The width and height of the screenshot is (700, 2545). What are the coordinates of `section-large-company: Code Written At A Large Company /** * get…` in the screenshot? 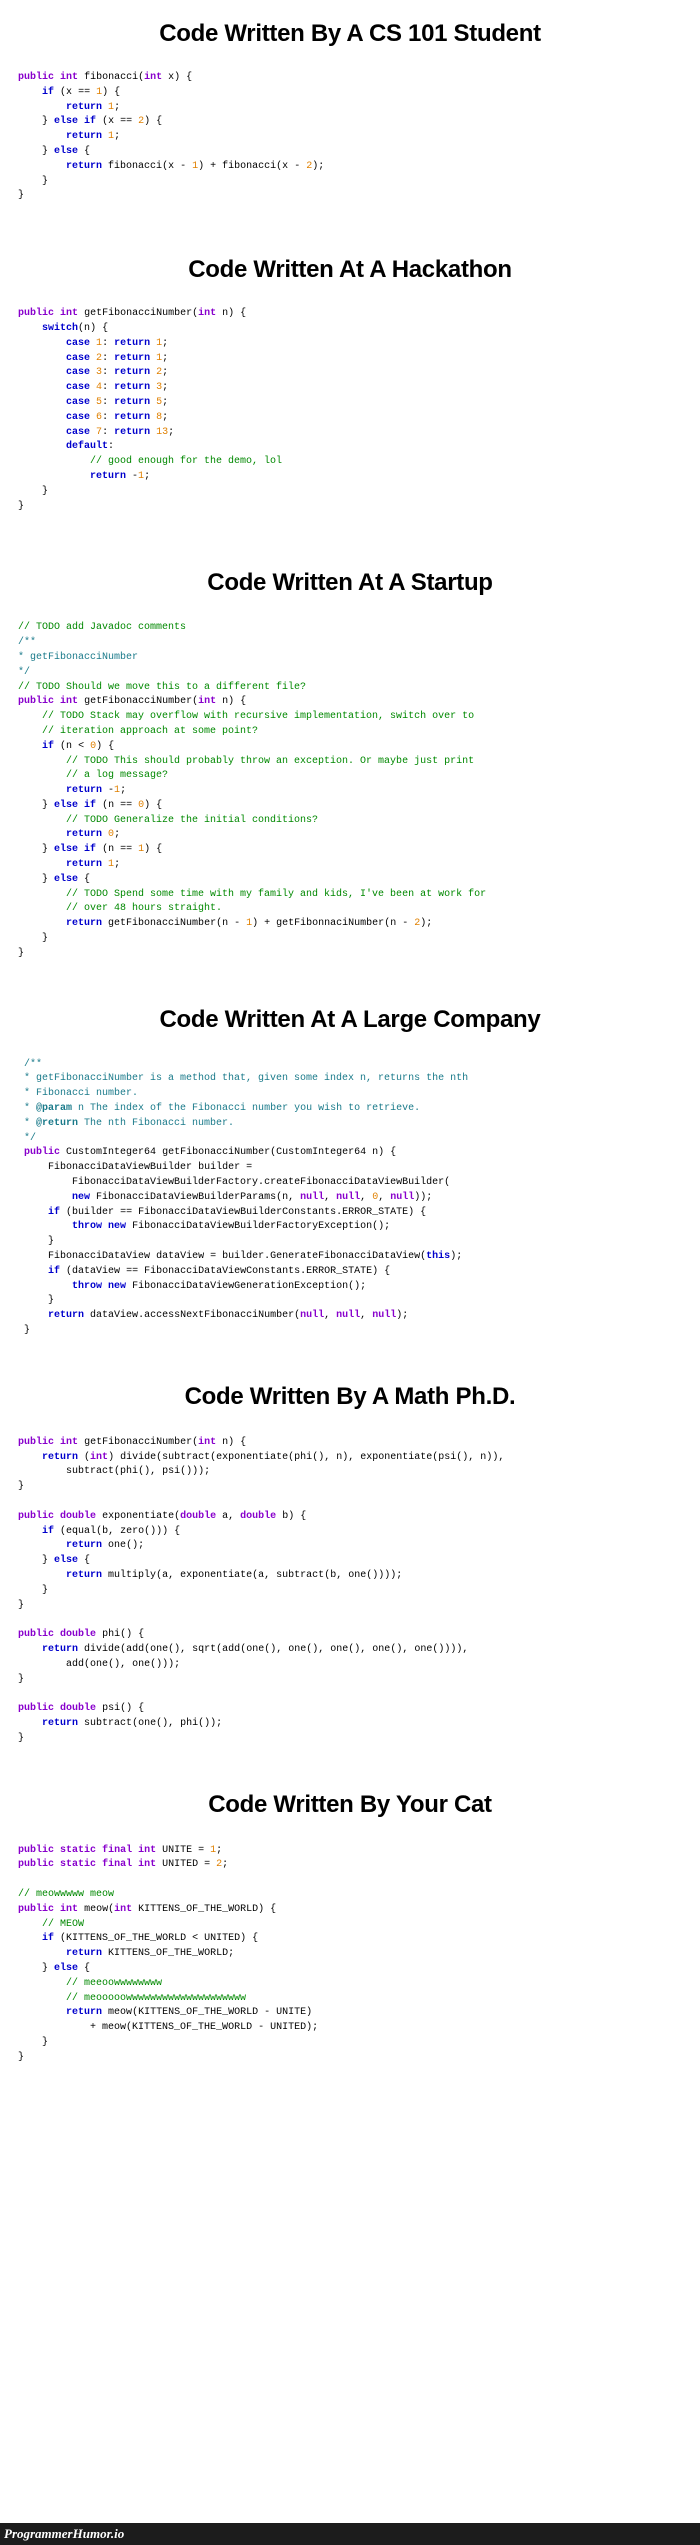 It's located at (350, 1150).